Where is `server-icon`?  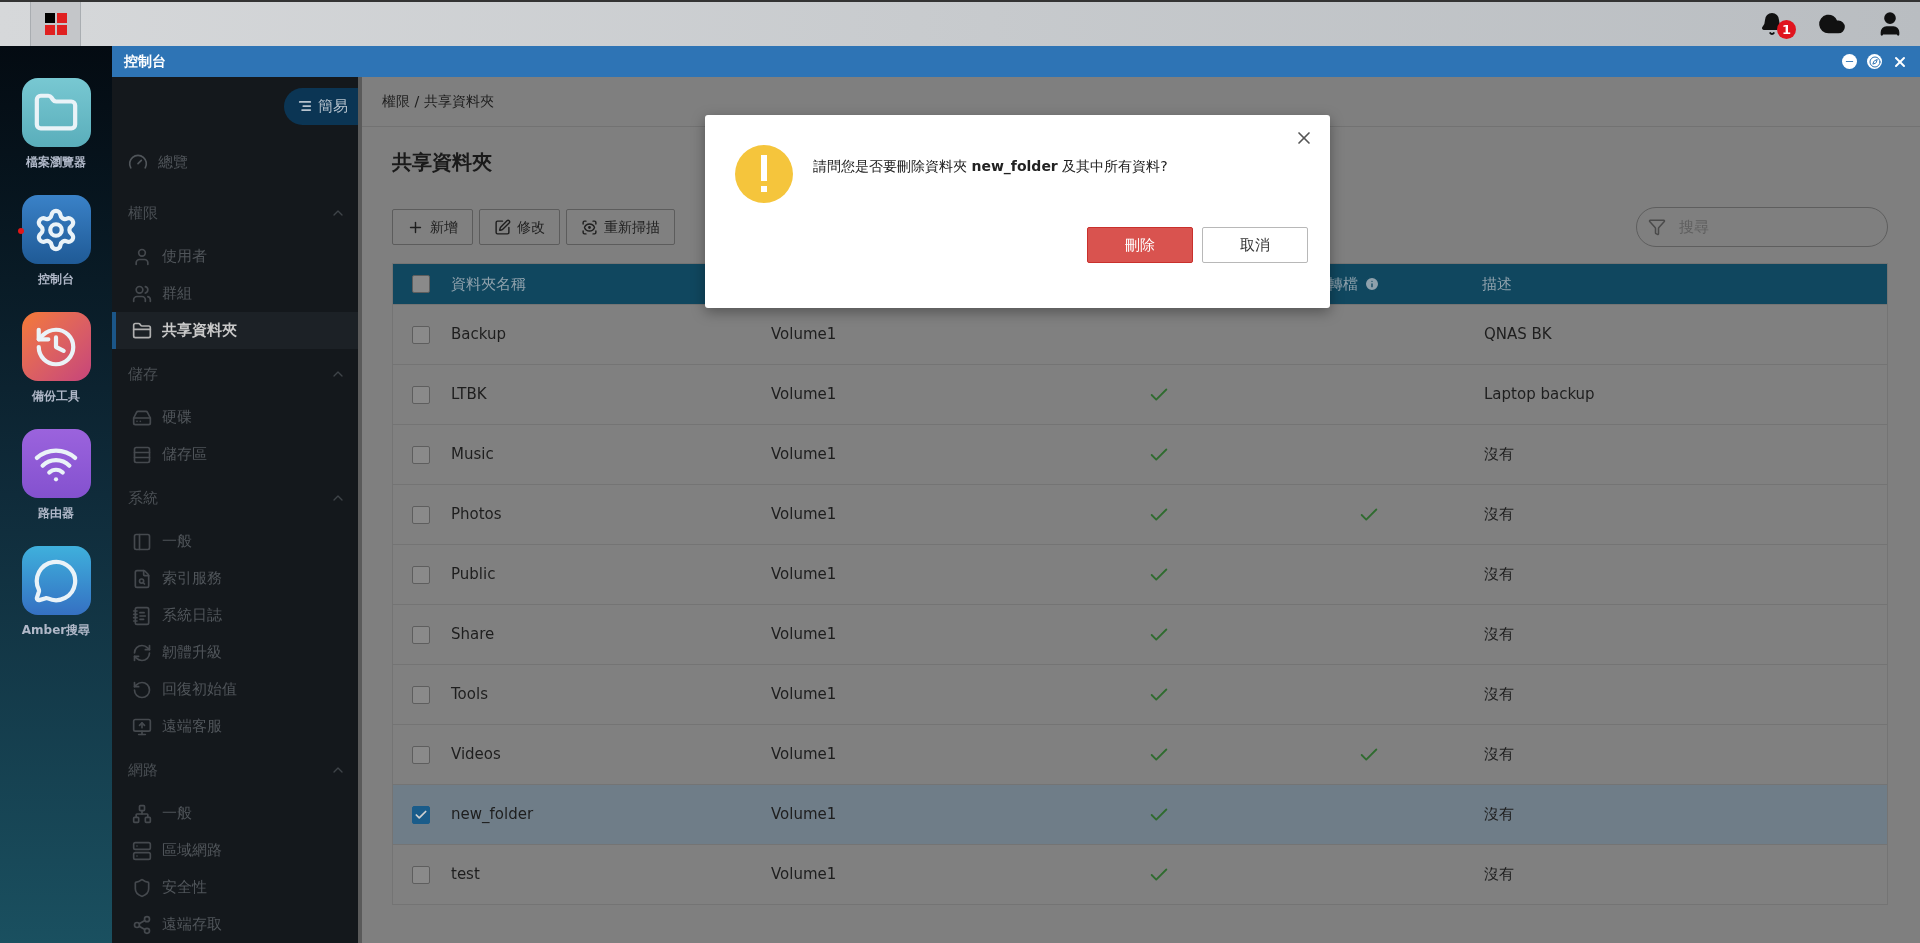 server-icon is located at coordinates (142, 850).